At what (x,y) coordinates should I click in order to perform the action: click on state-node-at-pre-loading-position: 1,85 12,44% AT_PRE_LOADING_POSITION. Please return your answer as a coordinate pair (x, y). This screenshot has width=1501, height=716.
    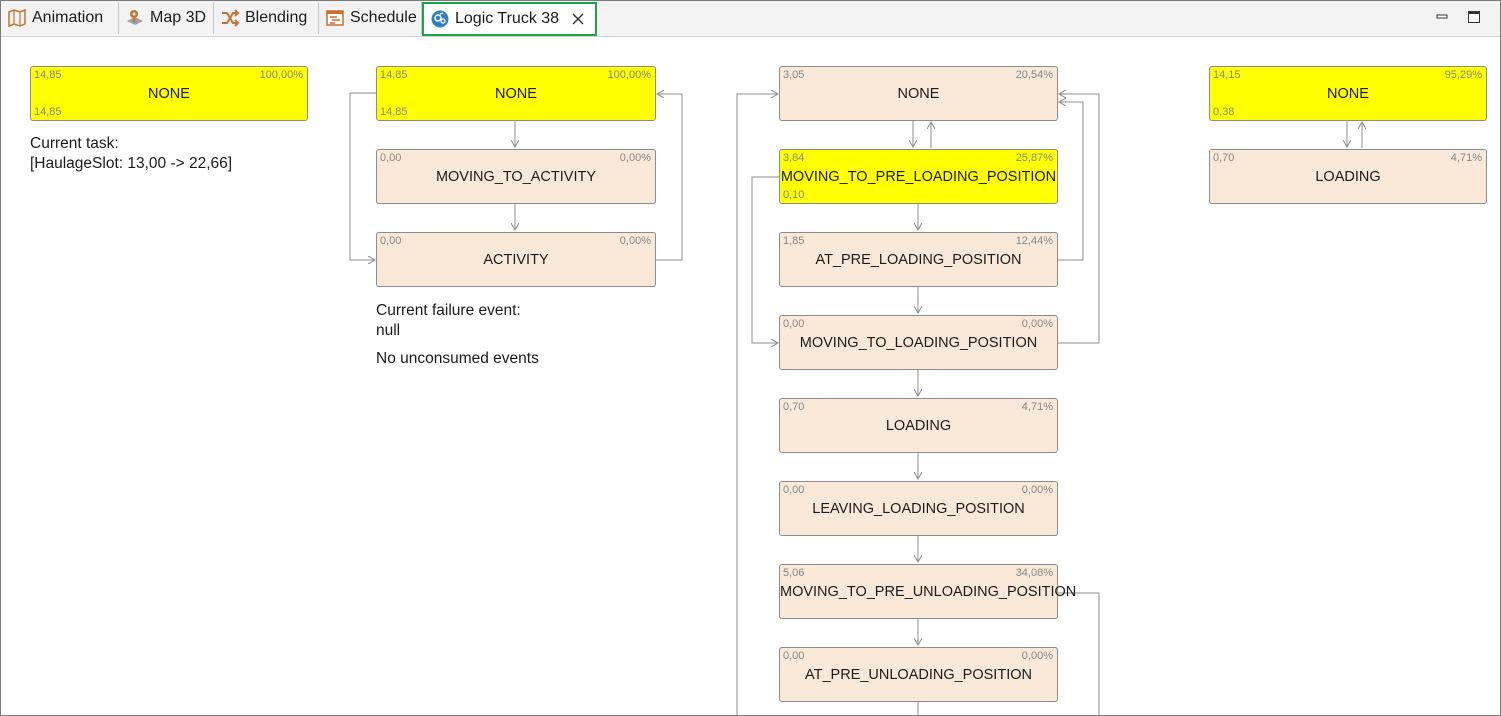
    Looking at the image, I should click on (918, 259).